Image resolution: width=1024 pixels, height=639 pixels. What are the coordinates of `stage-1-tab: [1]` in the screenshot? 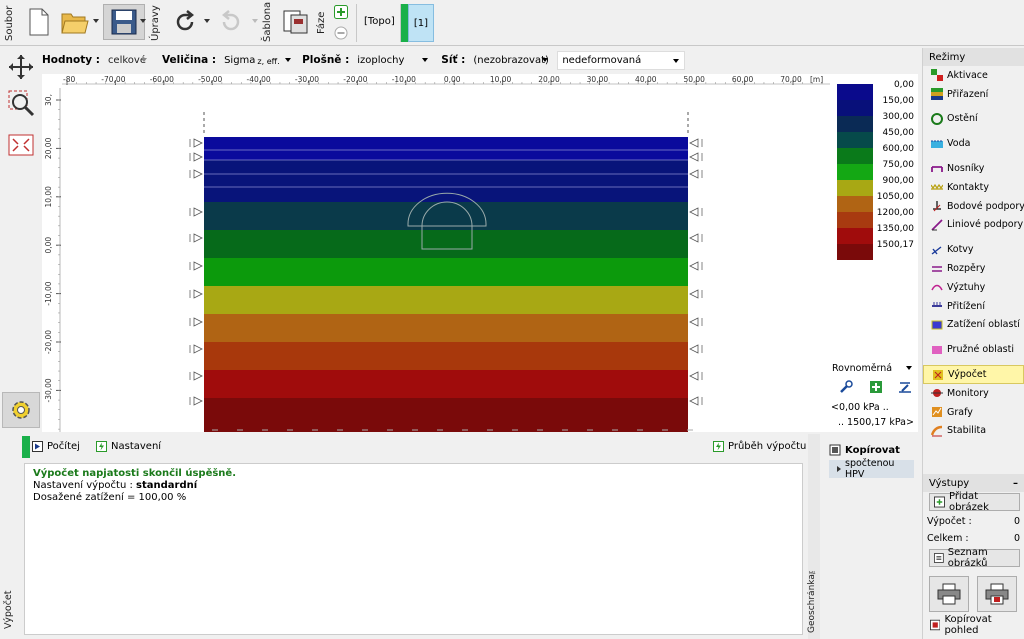 It's located at (421, 23).